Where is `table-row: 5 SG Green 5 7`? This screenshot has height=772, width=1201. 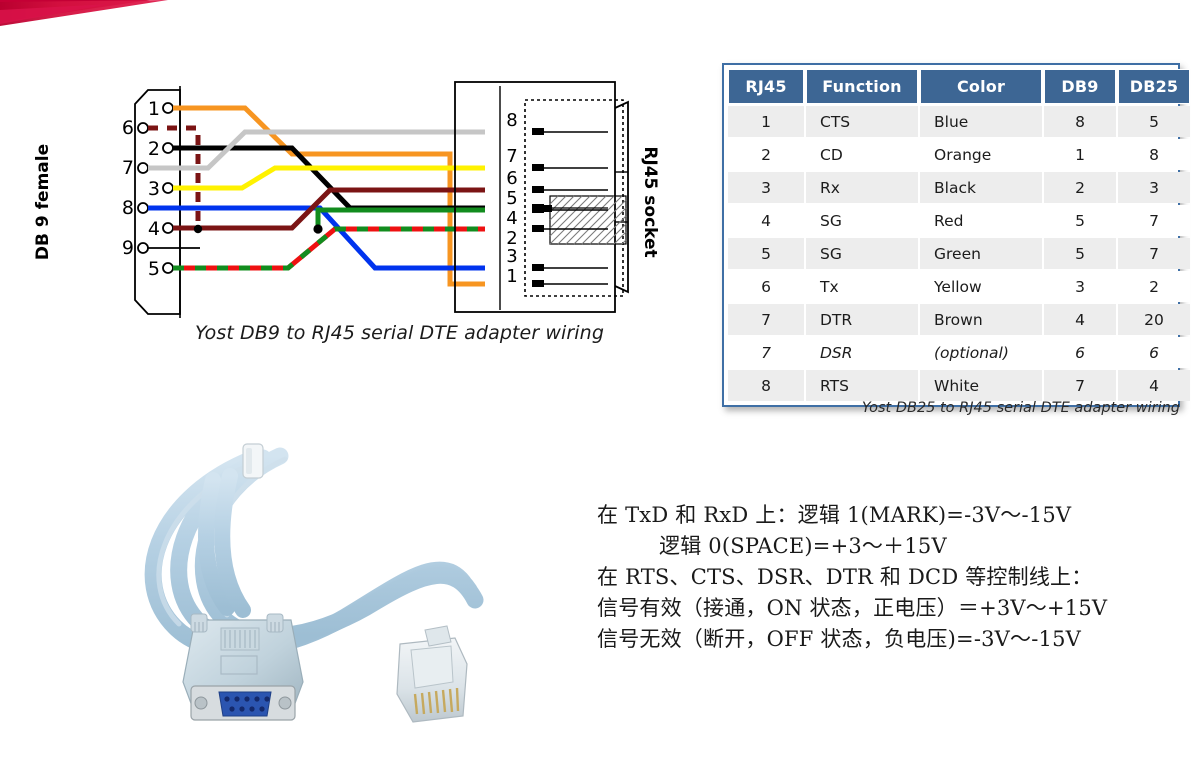 table-row: 5 SG Green 5 7 is located at coordinates (959, 253).